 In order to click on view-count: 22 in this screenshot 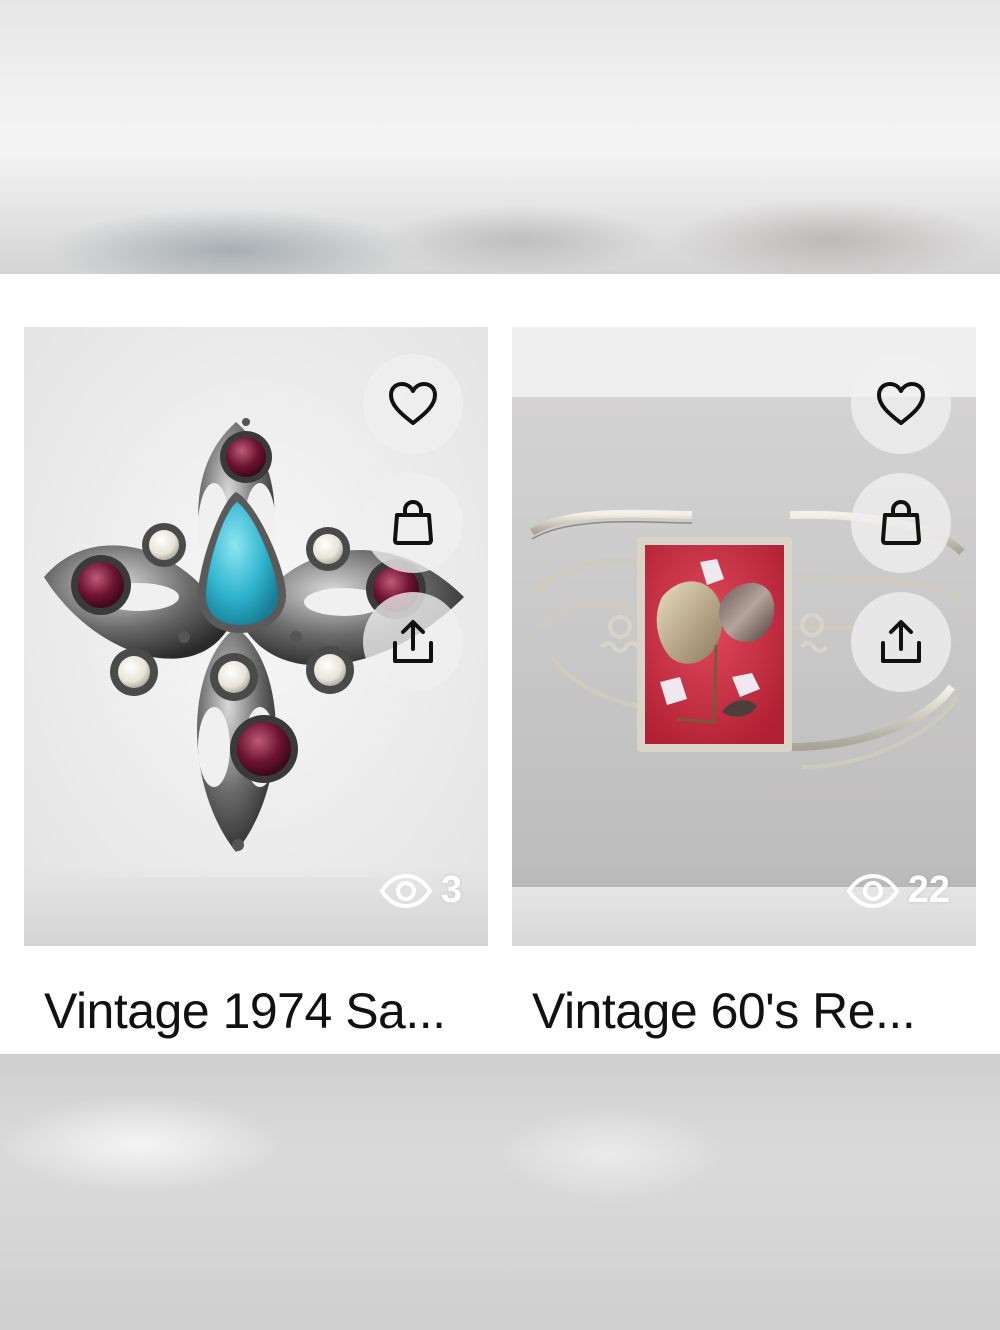, I will do `click(898, 890)`.